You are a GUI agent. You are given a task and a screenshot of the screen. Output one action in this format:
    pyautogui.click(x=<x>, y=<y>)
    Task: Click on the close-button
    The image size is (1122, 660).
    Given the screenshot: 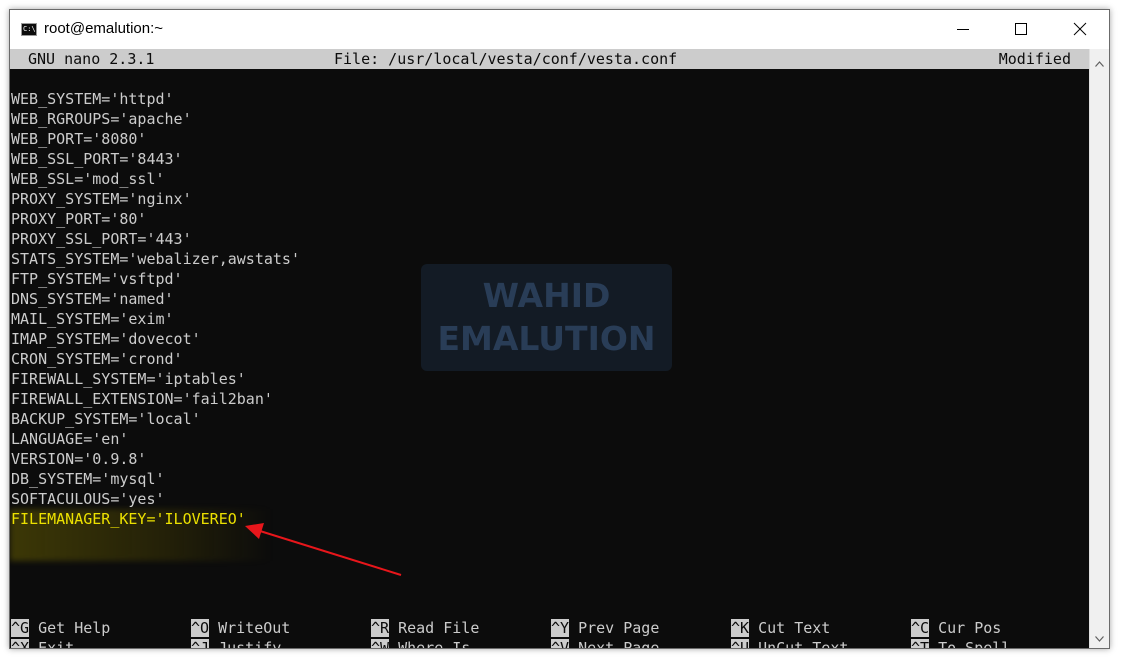 What is the action you would take?
    pyautogui.click(x=1080, y=29)
    